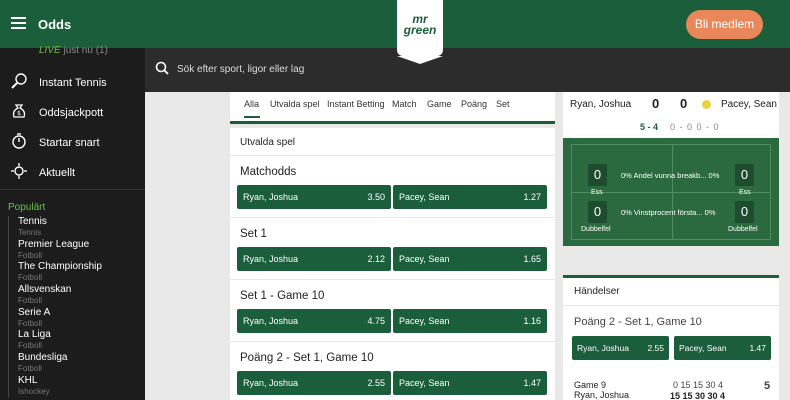 The height and width of the screenshot is (400, 790). I want to click on star-burst-icon, so click(19, 172).